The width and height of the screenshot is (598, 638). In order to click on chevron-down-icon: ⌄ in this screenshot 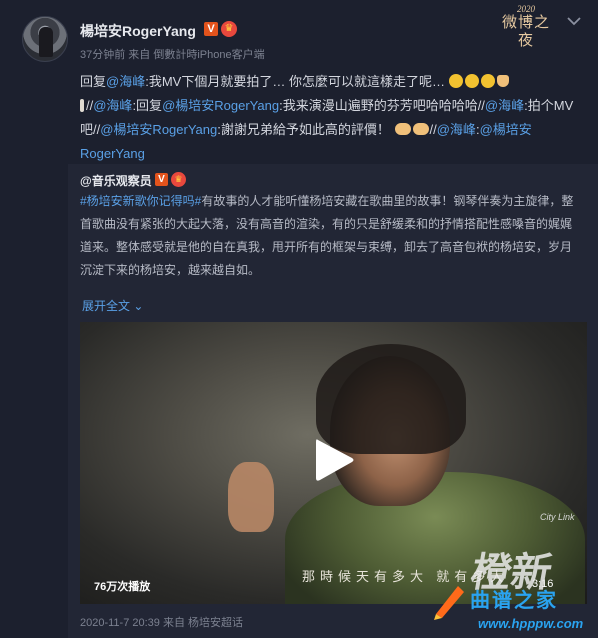, I will do `click(138, 306)`.